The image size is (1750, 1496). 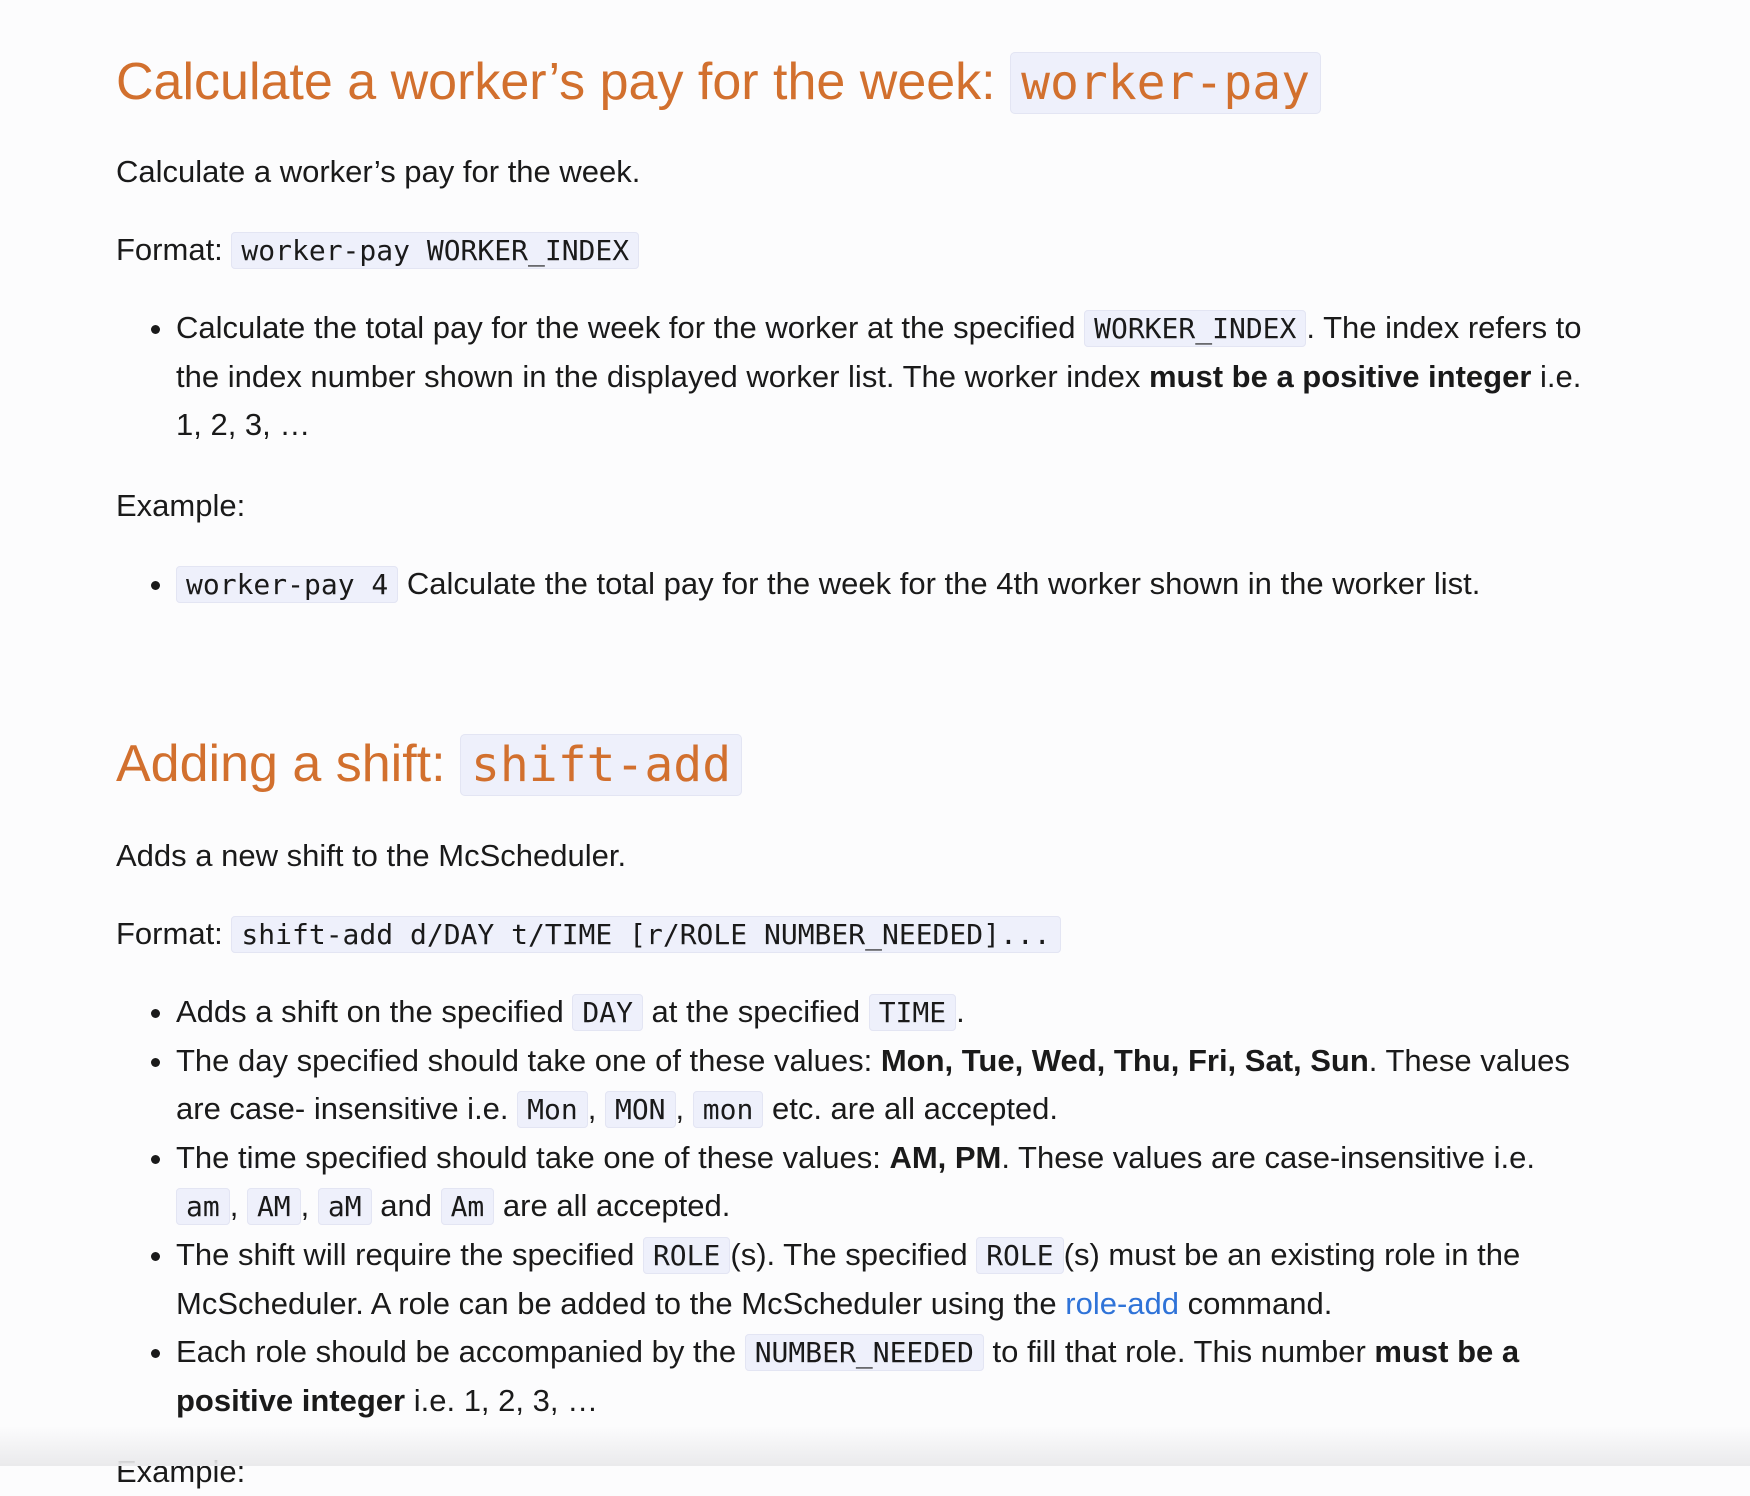 What do you see at coordinates (1124, 1060) in the screenshot?
I see `bold-text: Mon, Tue, Wed, Thu, Fri, Sat, Sun` at bounding box center [1124, 1060].